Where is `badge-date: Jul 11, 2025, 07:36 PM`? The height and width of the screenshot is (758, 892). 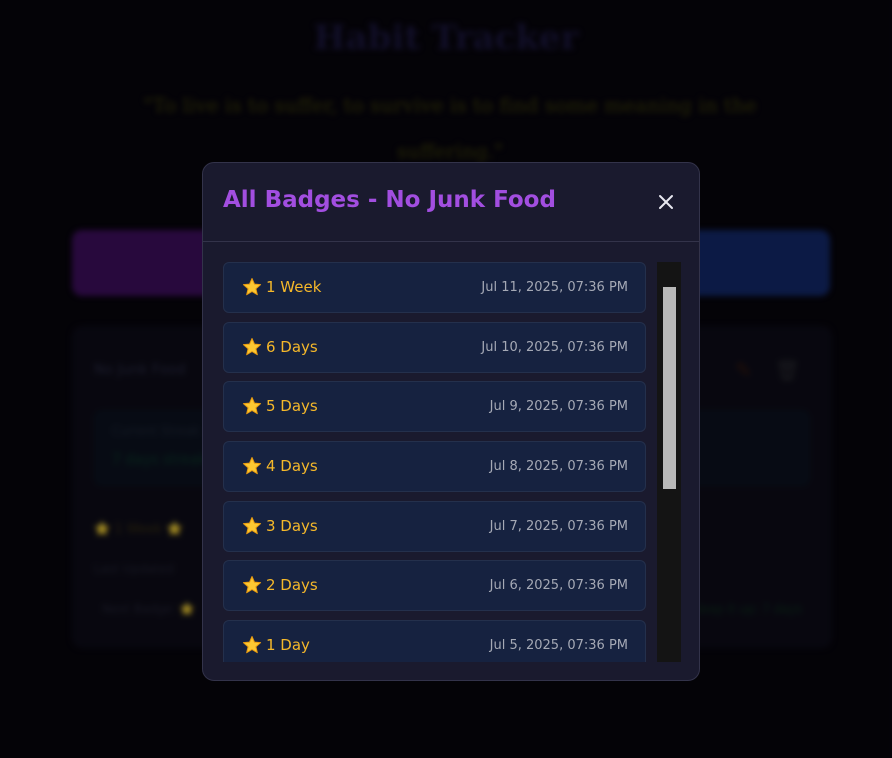 badge-date: Jul 11, 2025, 07:36 PM is located at coordinates (554, 287).